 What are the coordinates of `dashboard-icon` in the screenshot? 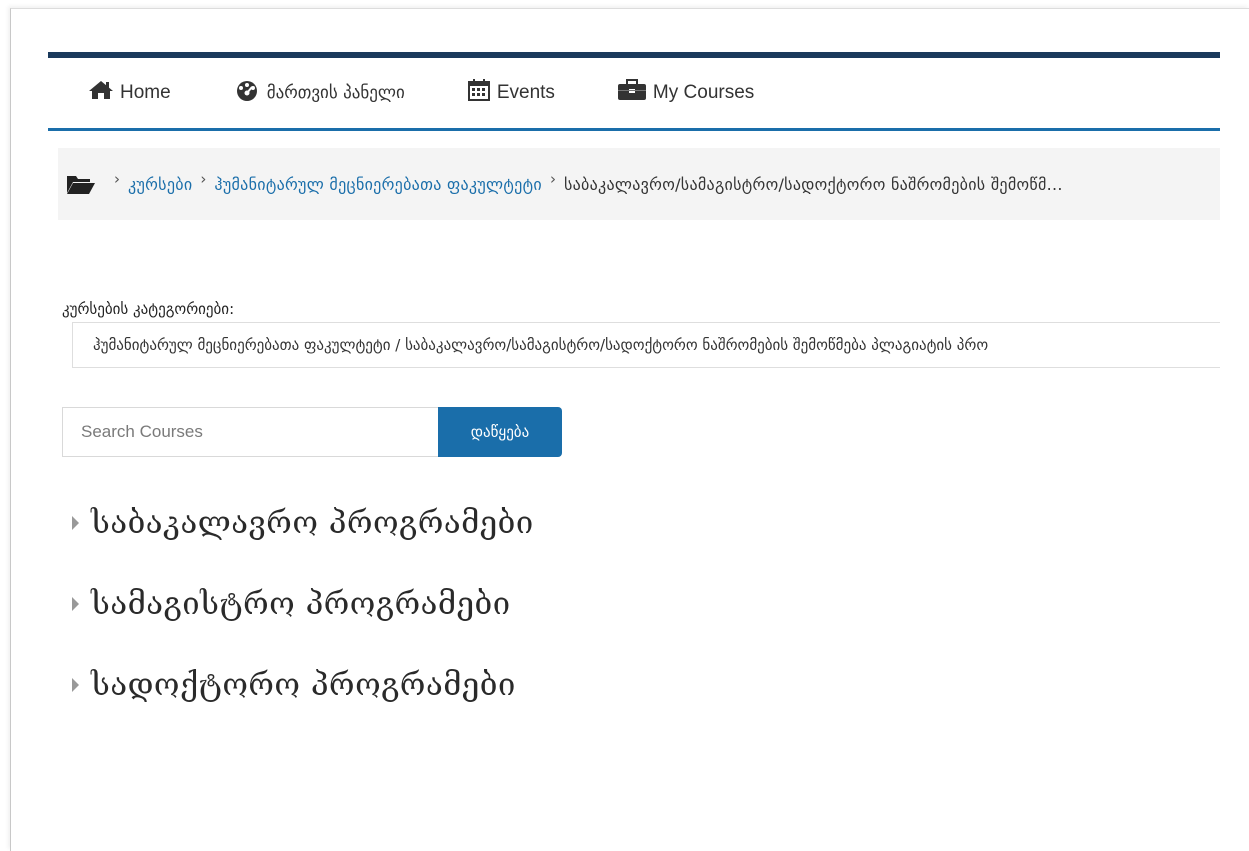 It's located at (250, 93).